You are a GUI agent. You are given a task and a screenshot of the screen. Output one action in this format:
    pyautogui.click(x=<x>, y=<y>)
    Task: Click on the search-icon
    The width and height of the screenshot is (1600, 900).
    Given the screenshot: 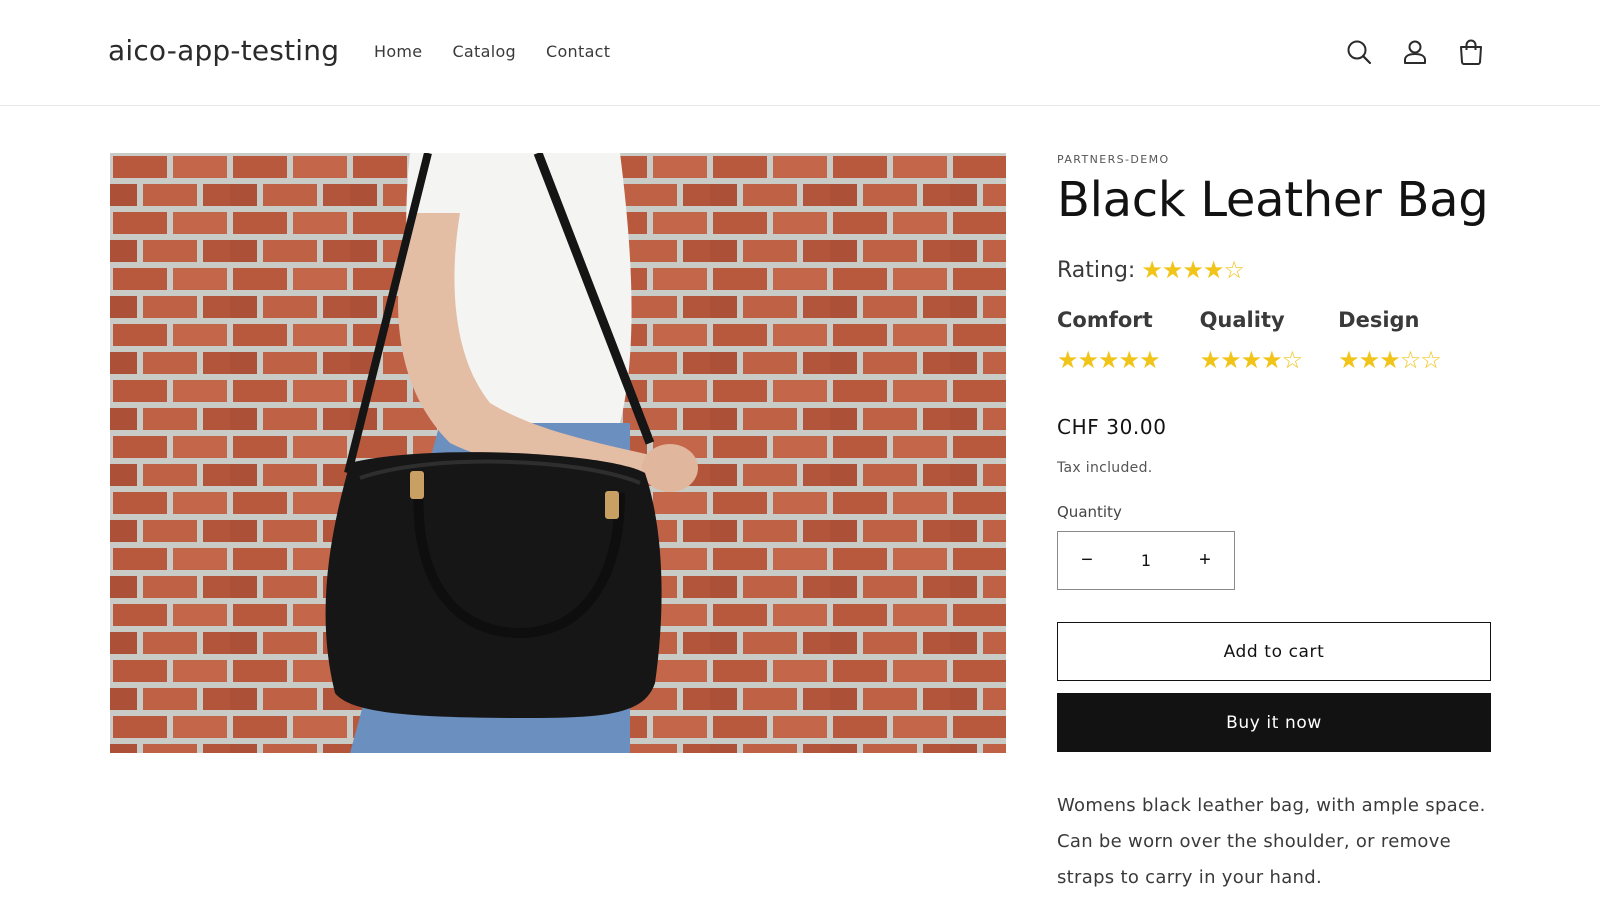 What is the action you would take?
    pyautogui.click(x=1359, y=52)
    